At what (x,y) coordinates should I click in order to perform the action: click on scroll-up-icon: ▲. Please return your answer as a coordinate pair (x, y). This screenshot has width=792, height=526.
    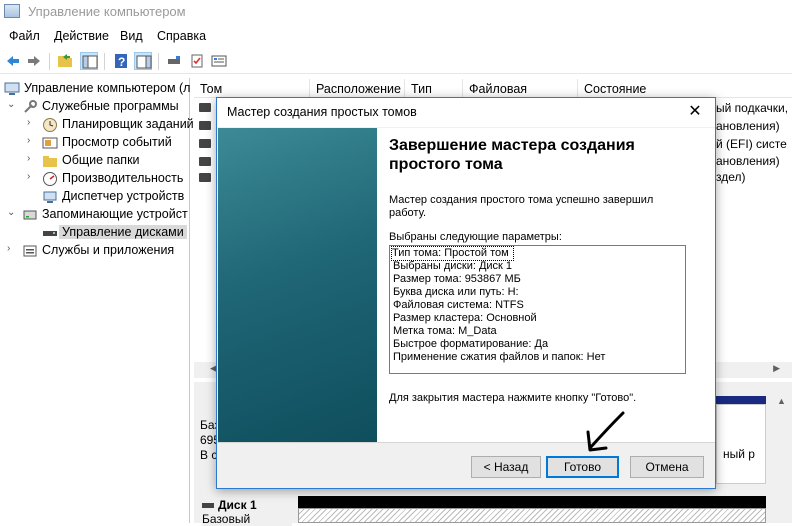
    Looking at the image, I should click on (781, 401).